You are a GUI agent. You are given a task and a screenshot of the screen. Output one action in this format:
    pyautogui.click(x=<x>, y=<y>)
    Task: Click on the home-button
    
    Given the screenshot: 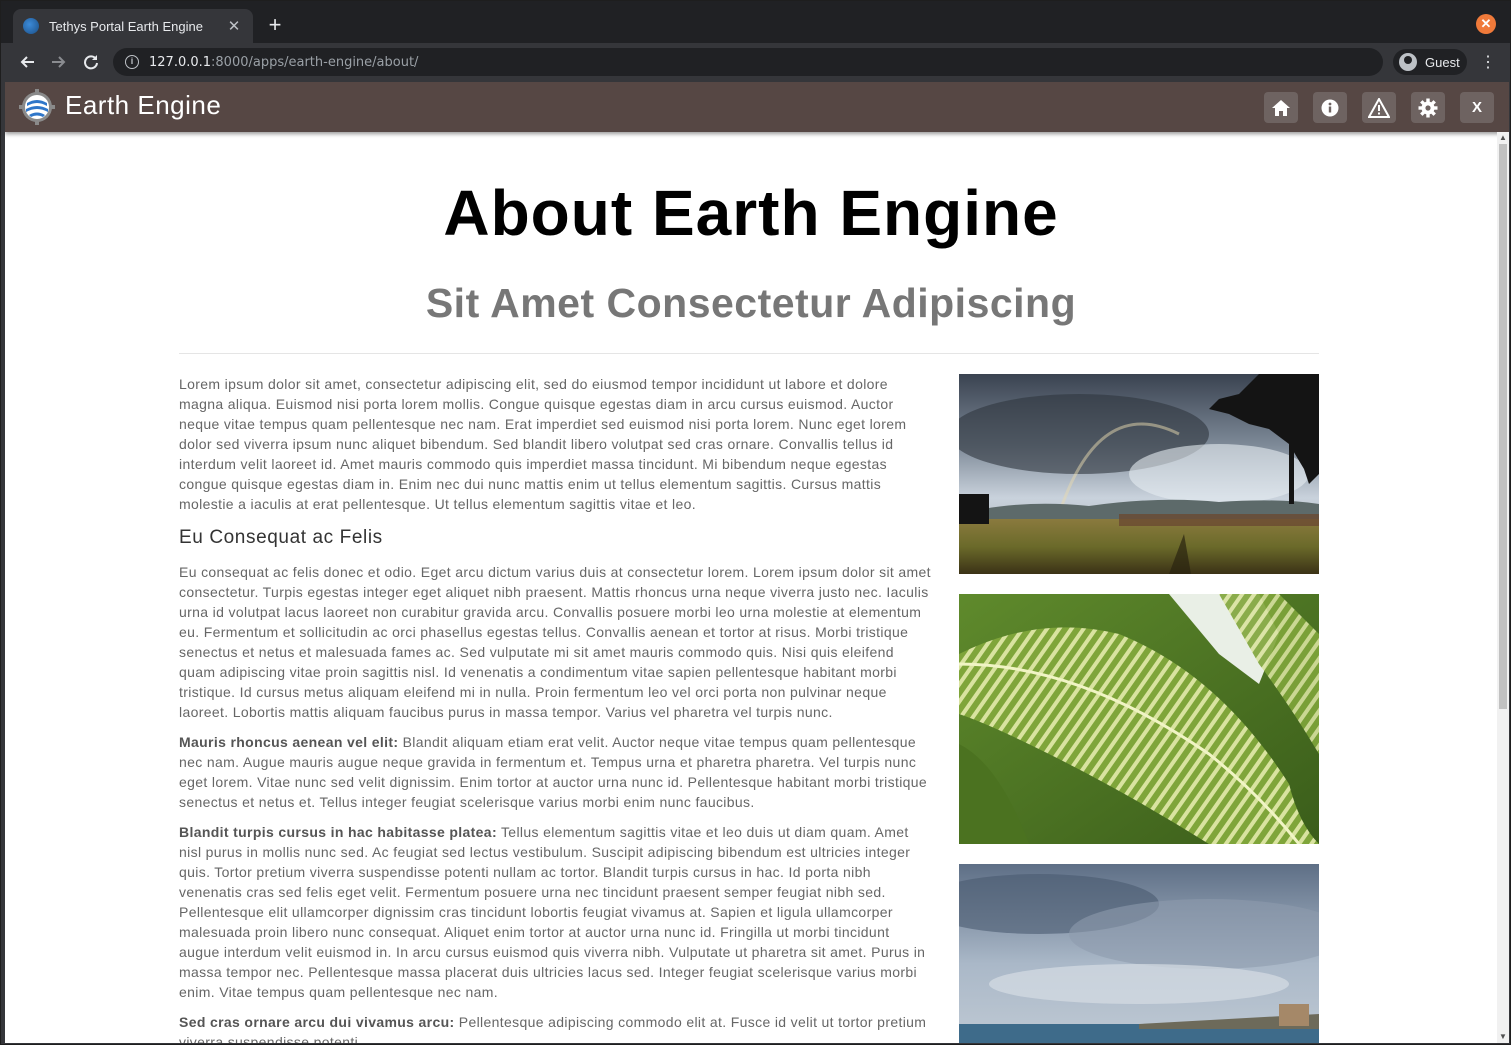 What is the action you would take?
    pyautogui.click(x=1281, y=107)
    